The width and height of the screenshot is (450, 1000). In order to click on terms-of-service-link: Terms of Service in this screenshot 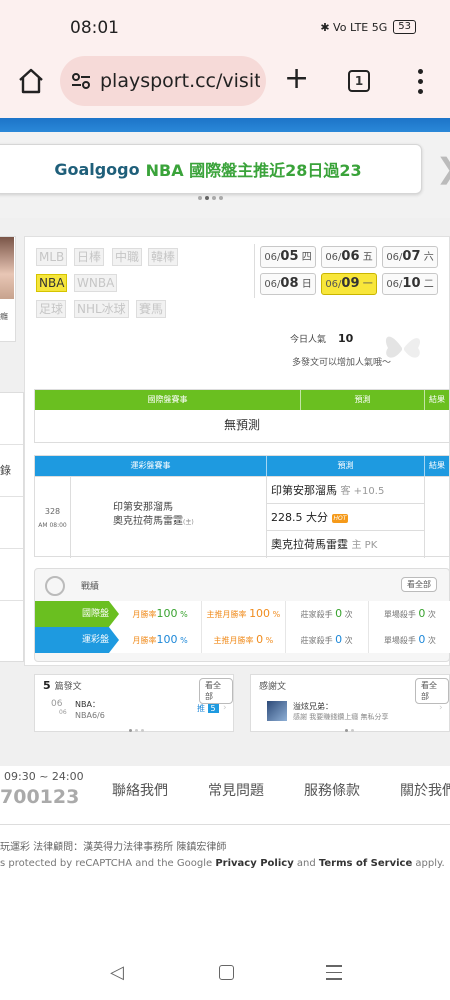, I will do `click(365, 863)`.